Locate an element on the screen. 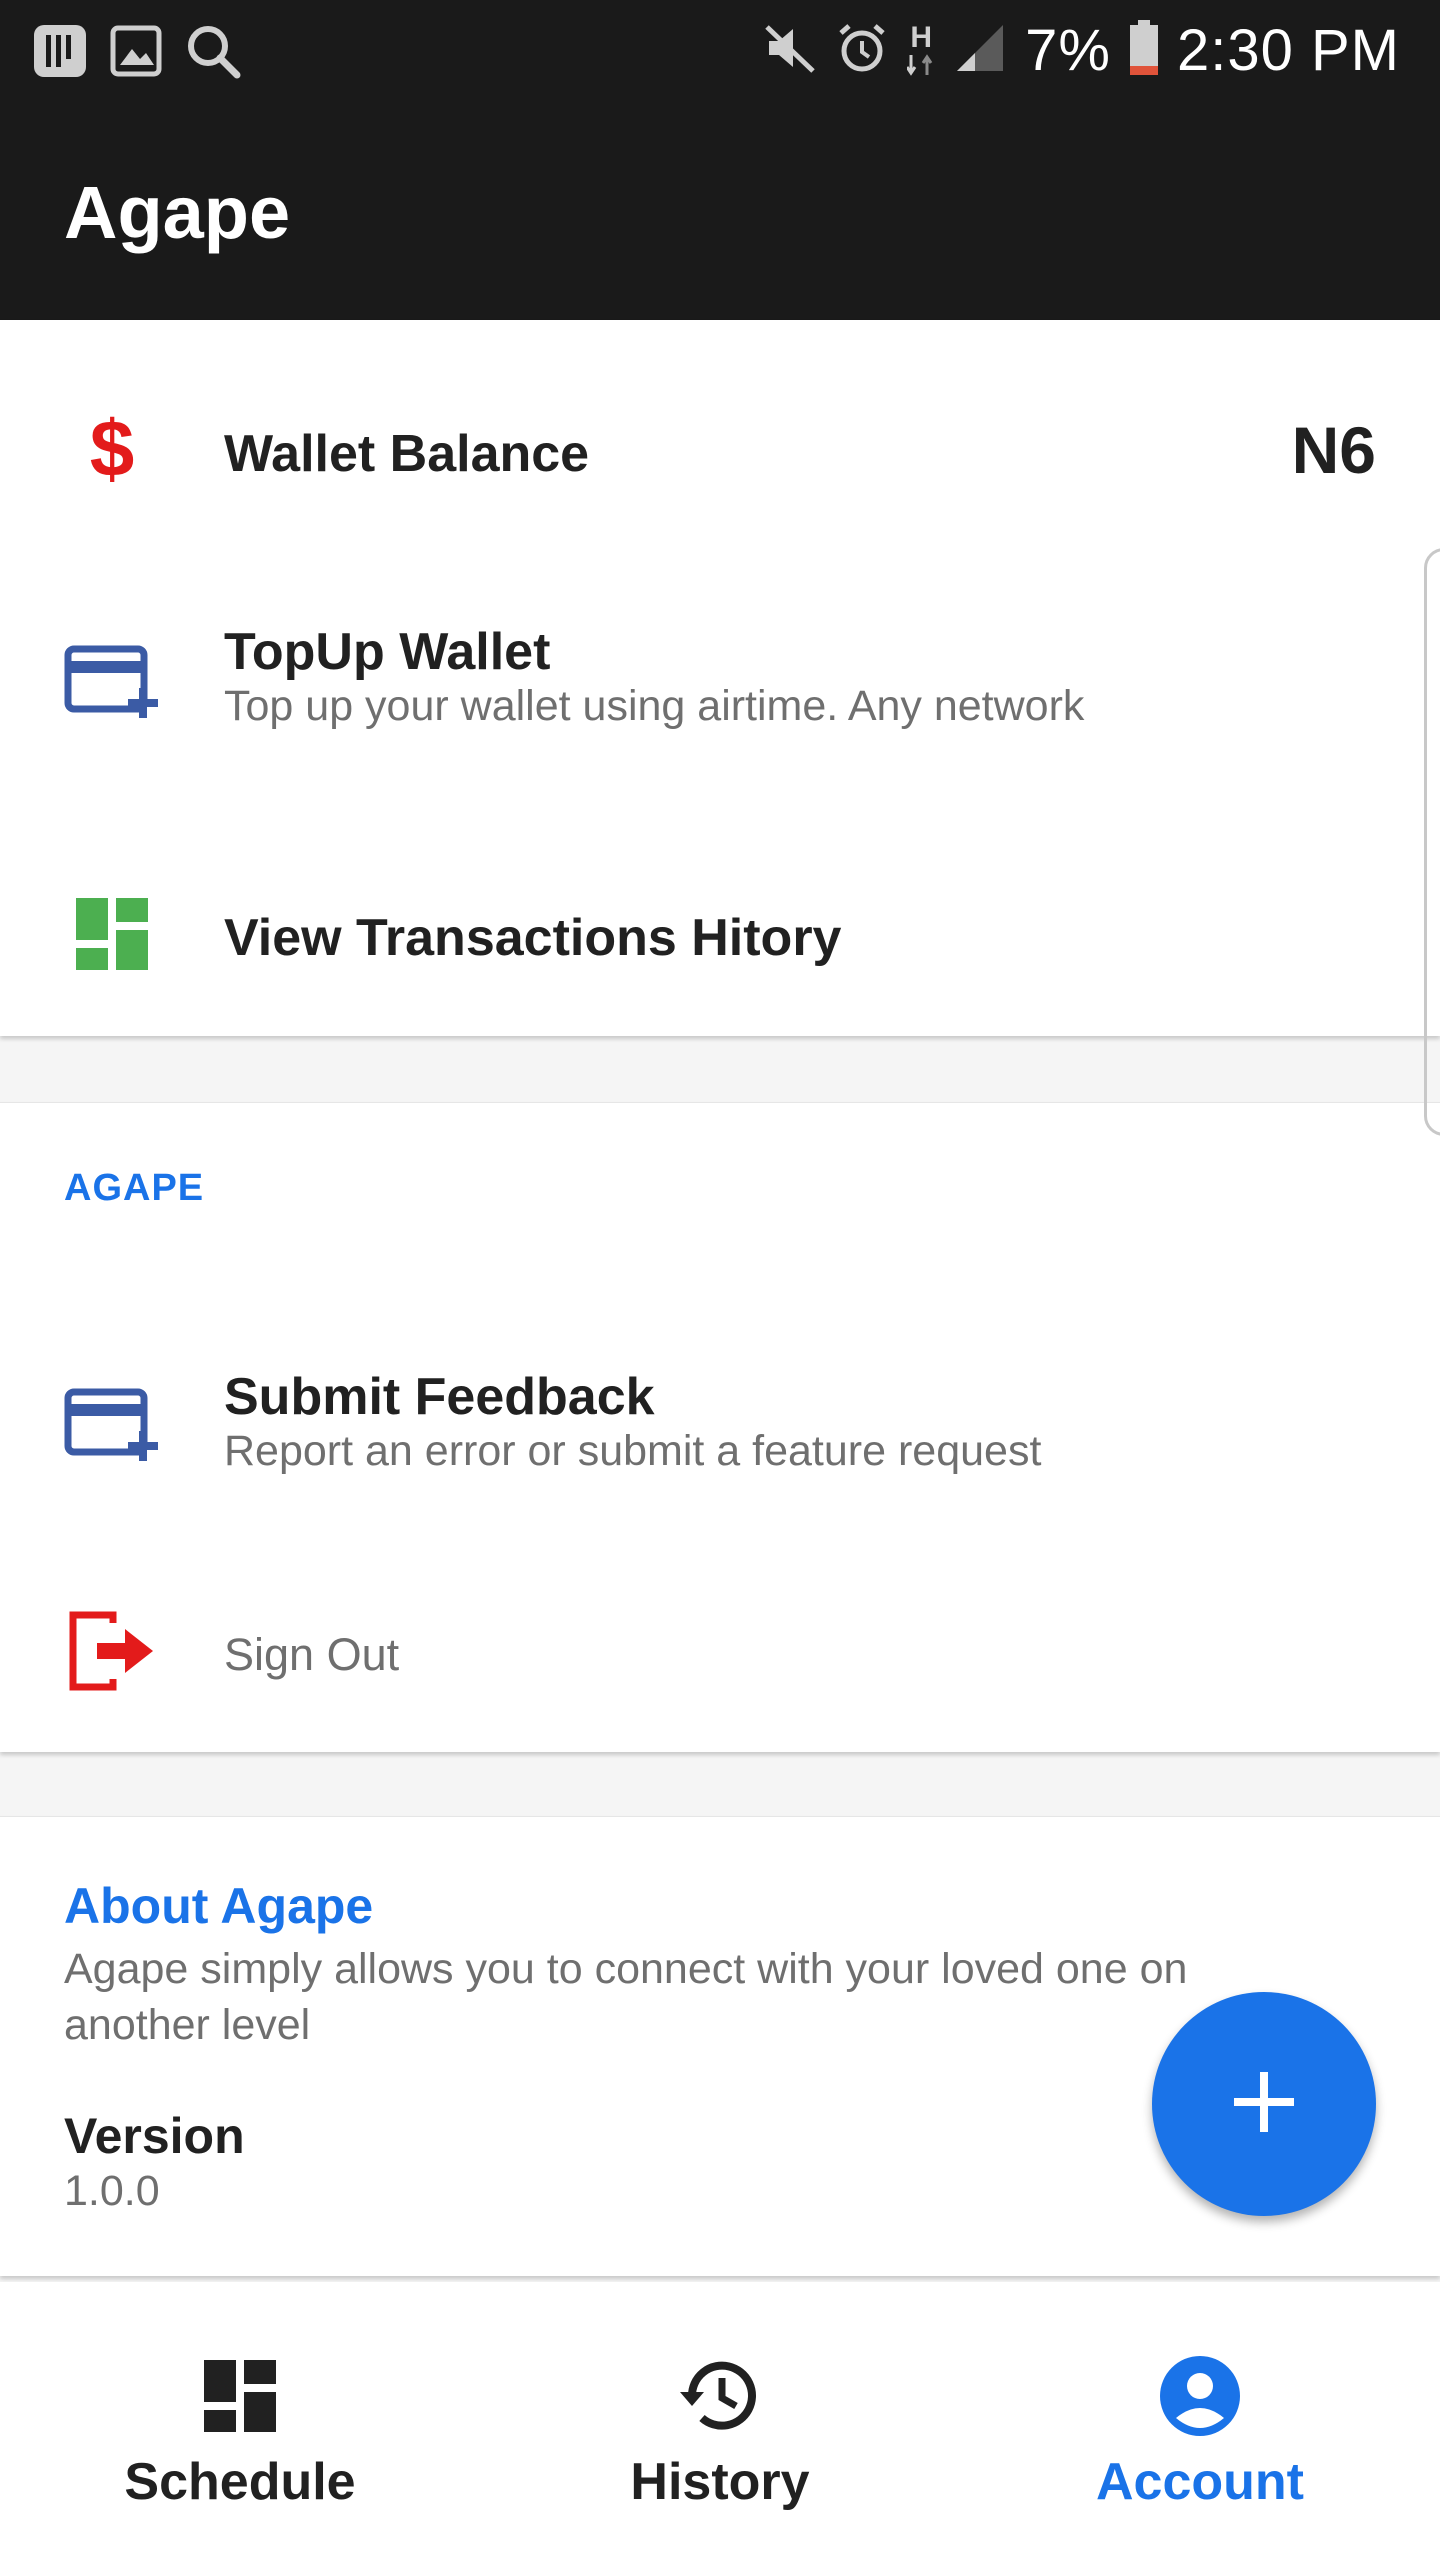 Image resolution: width=1440 pixels, height=2560 pixels. sign-out-icon is located at coordinates (112, 1651).